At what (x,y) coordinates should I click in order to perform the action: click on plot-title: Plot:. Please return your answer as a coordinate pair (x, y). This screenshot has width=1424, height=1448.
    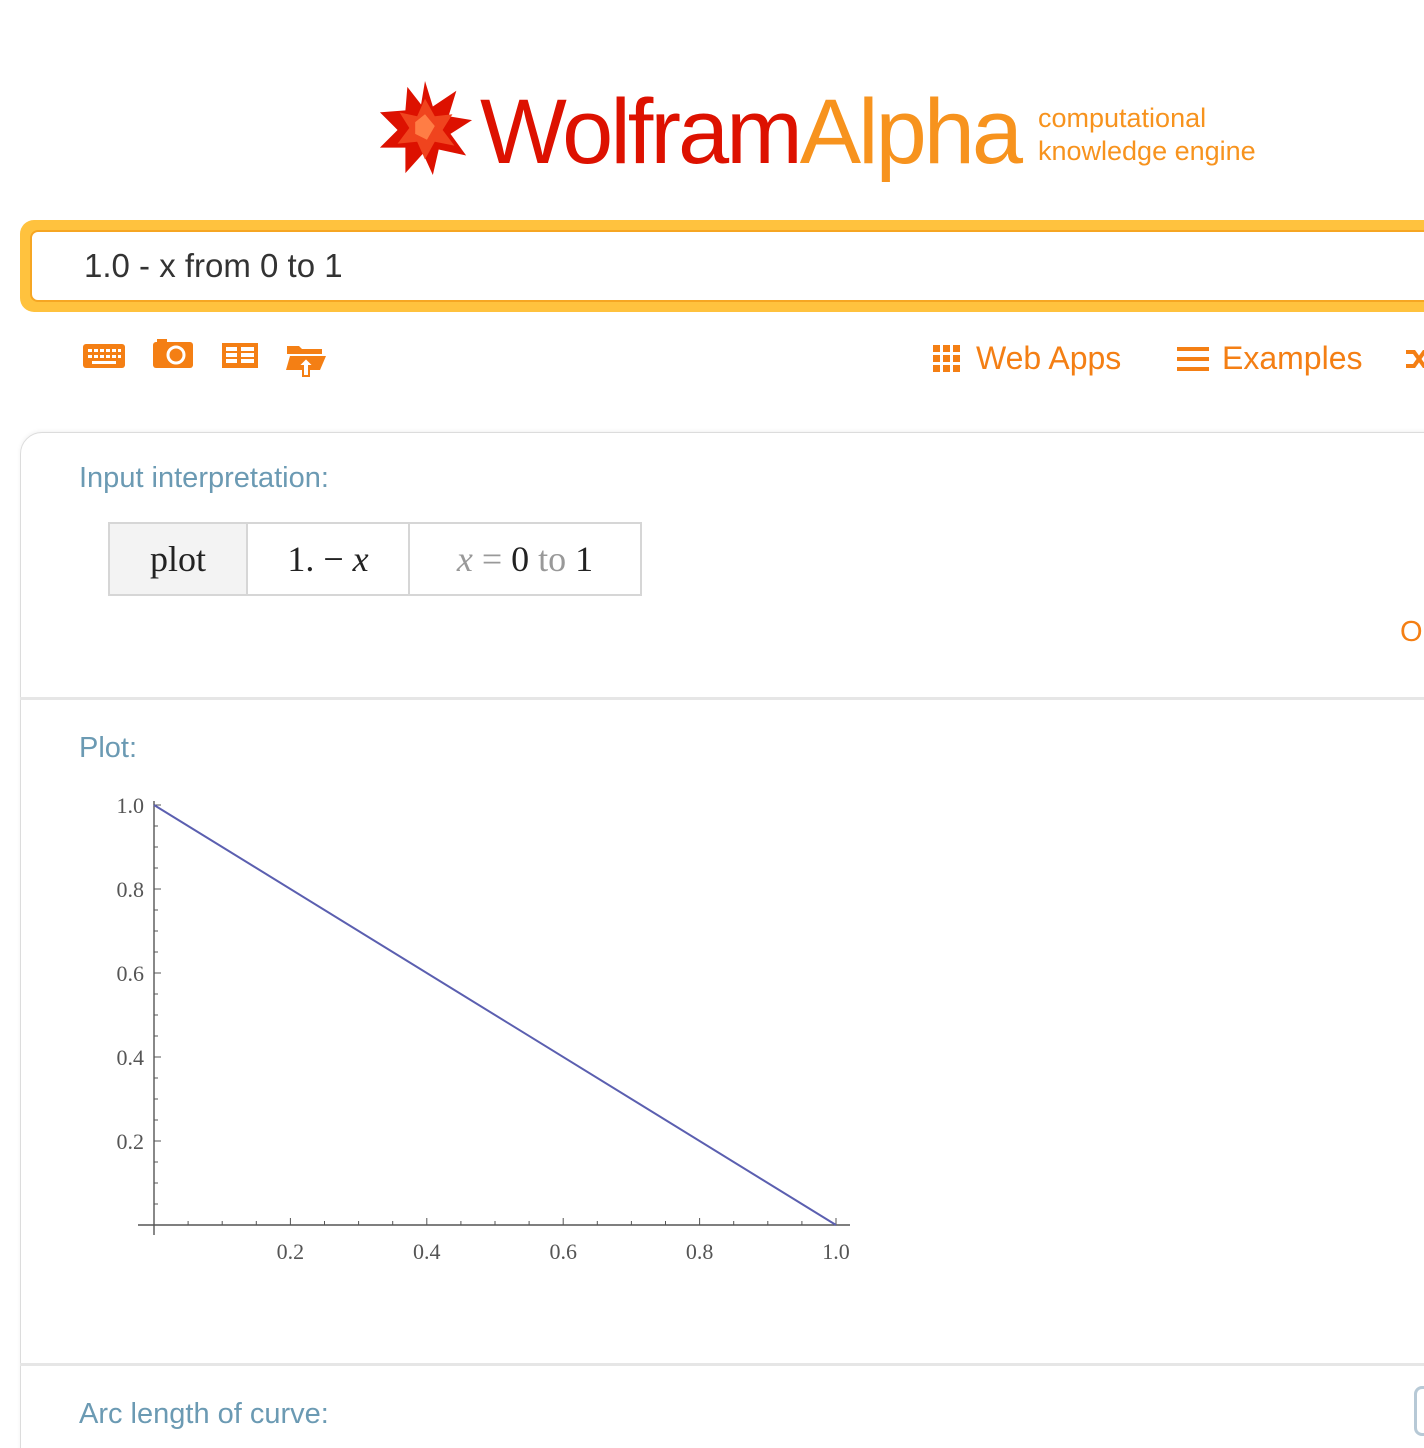
    Looking at the image, I should click on (108, 748).